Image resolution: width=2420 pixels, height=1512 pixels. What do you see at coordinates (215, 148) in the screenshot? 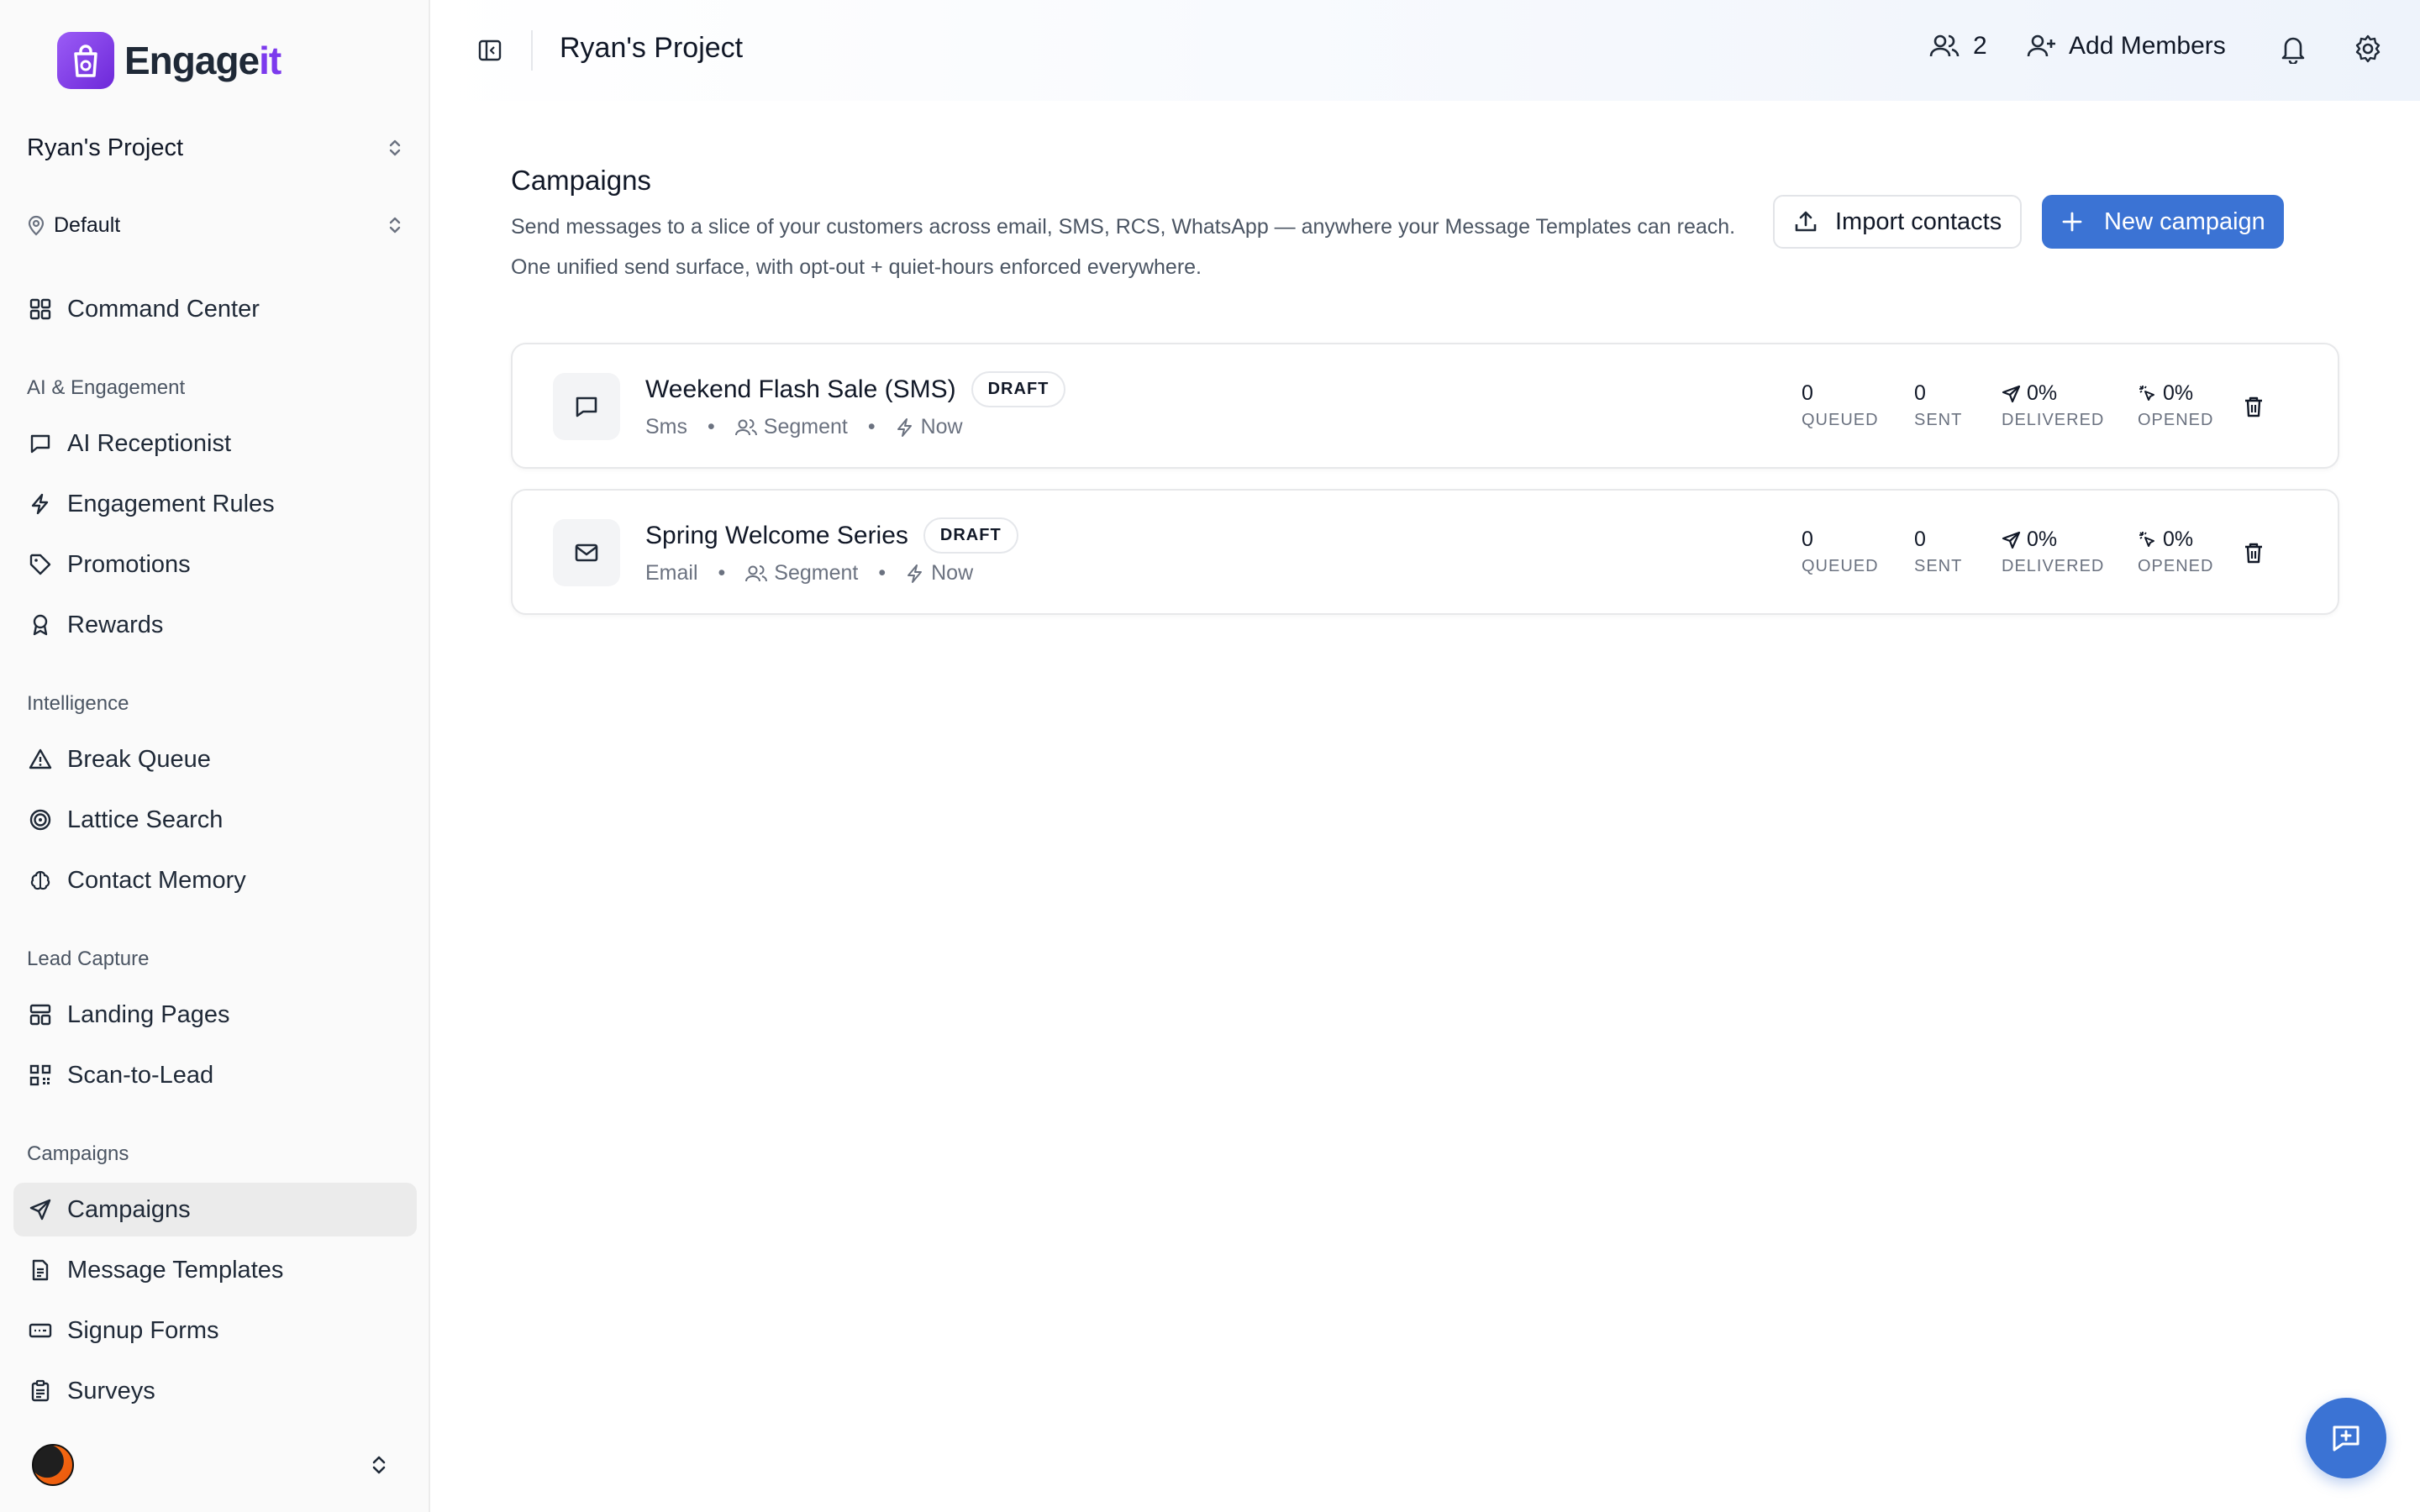
I see `project-selector: Ryan's Project` at bounding box center [215, 148].